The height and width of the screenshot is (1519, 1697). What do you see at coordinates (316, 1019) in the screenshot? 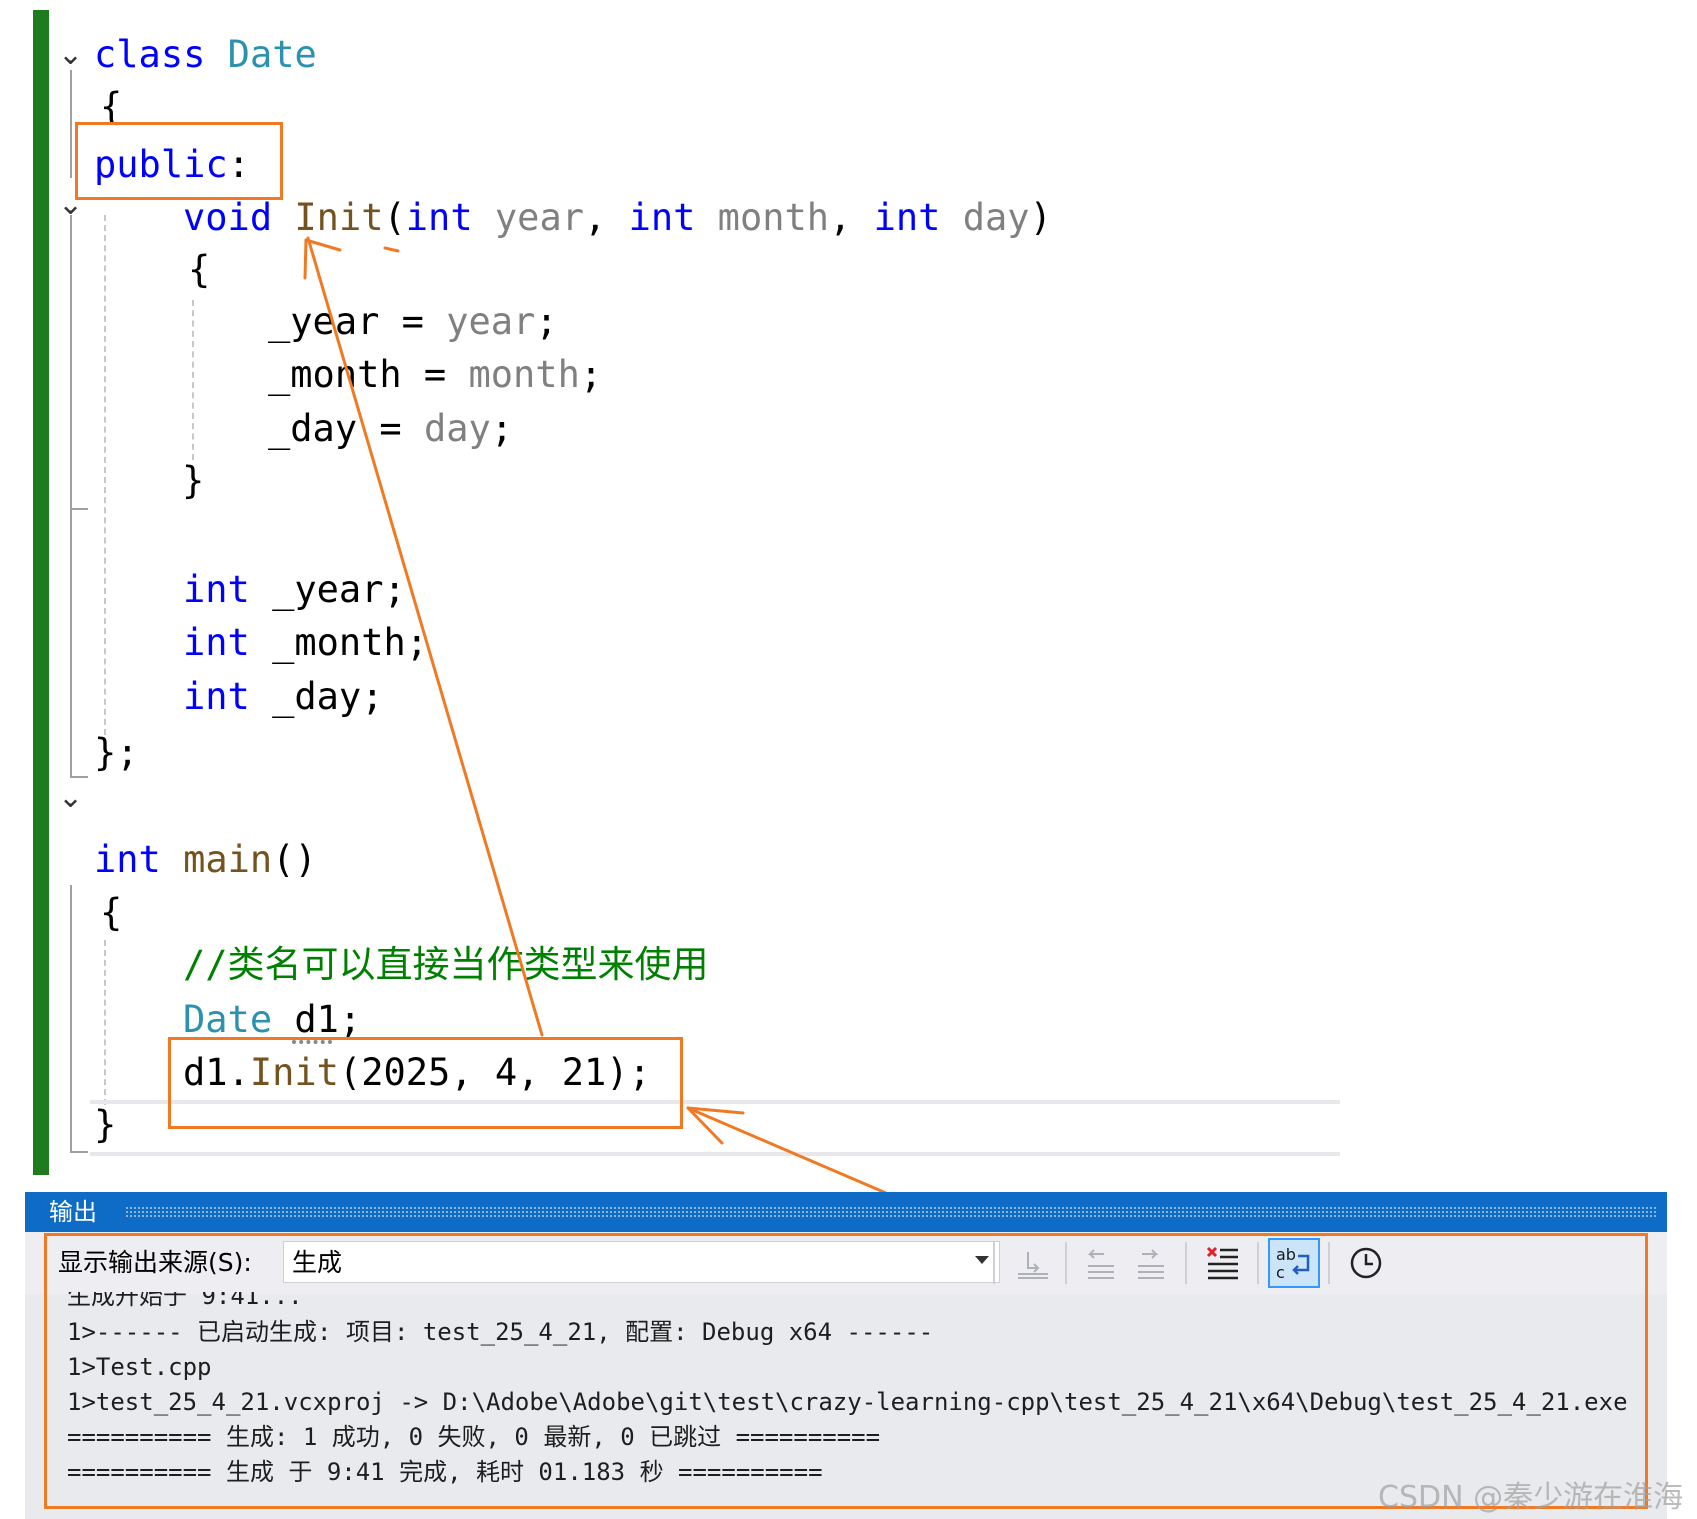
I see `variable-token: d1` at bounding box center [316, 1019].